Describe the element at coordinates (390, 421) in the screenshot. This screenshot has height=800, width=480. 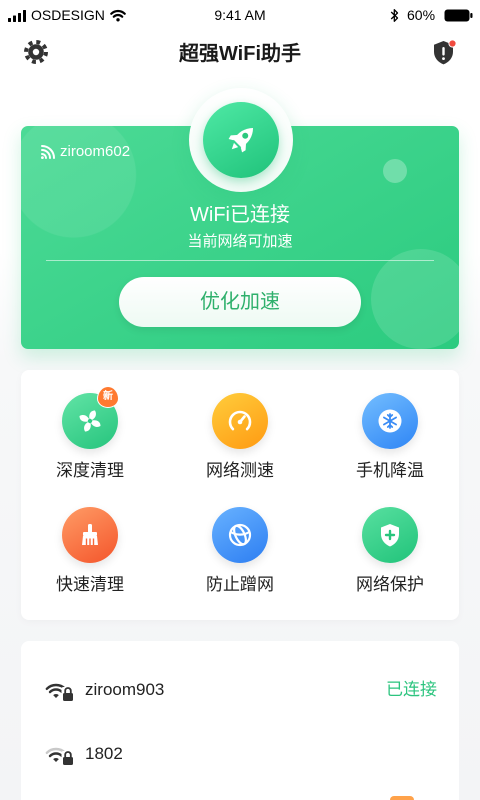
I see `snowflake-icon` at that location.